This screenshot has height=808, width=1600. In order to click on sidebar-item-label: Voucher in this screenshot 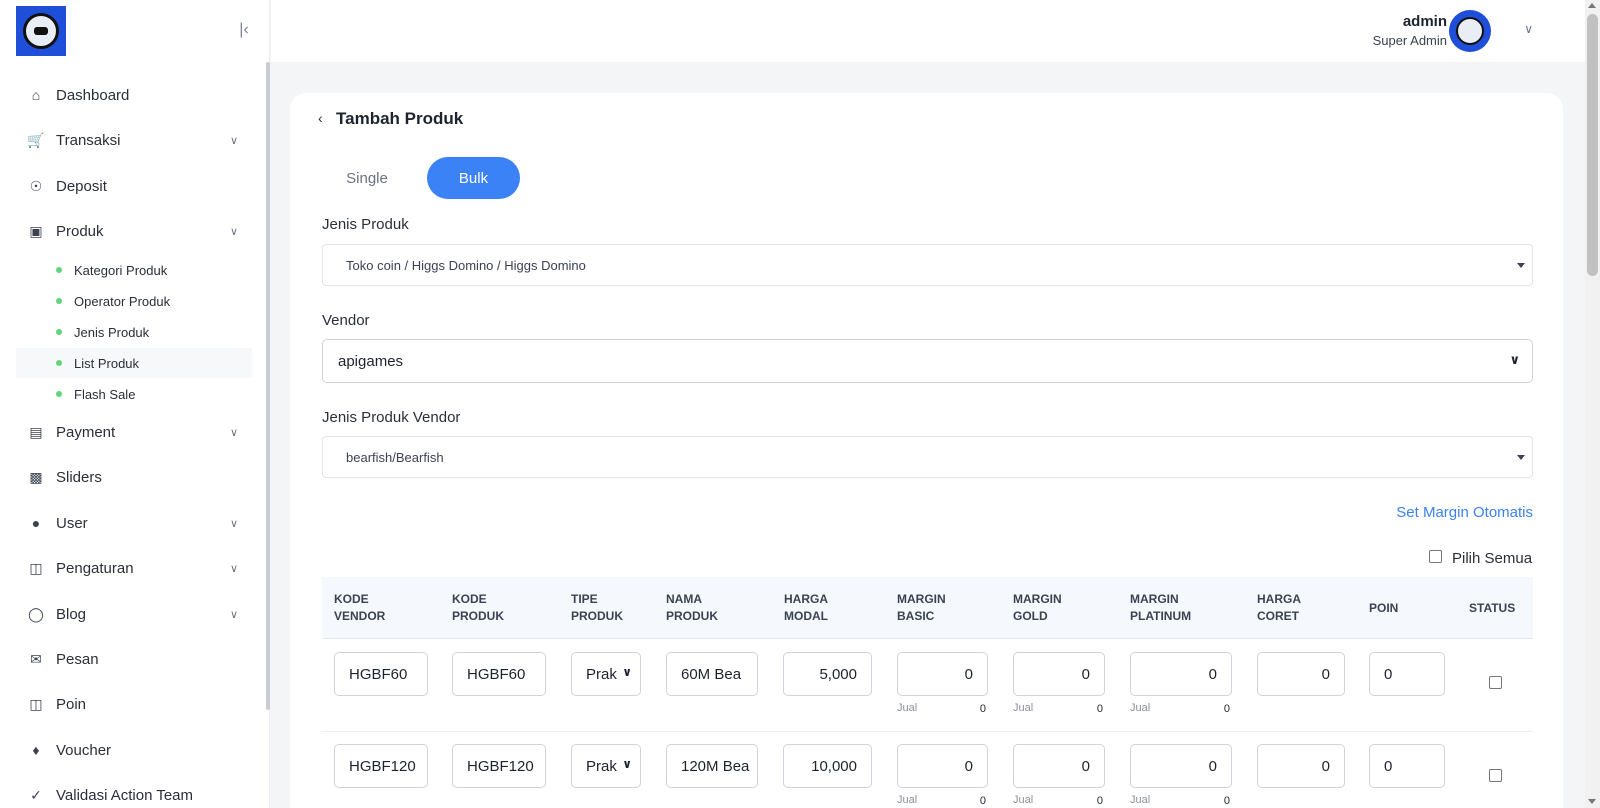, I will do `click(84, 750)`.